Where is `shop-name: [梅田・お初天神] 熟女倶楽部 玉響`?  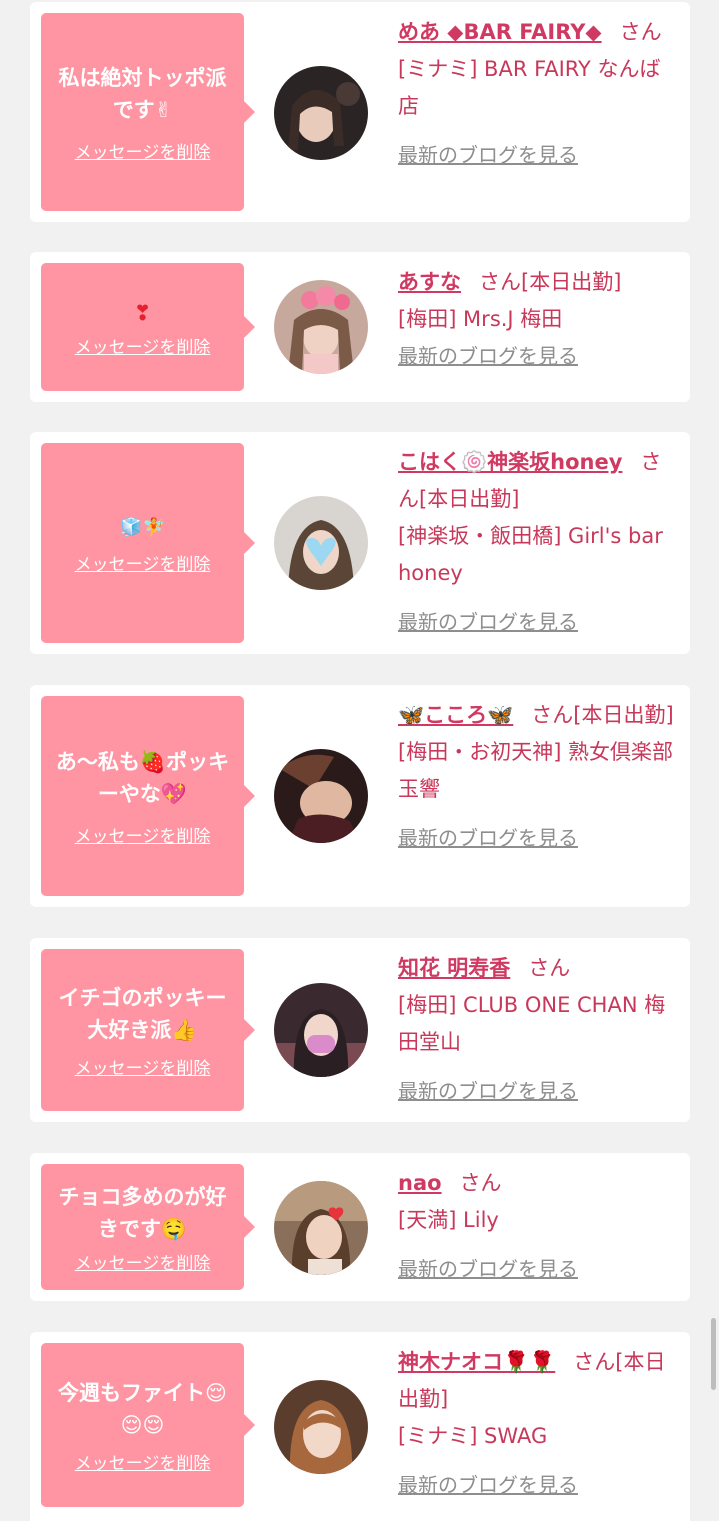
shop-name: [梅田・お初天神] 熟女倶楽部 玉響 is located at coordinates (536, 770).